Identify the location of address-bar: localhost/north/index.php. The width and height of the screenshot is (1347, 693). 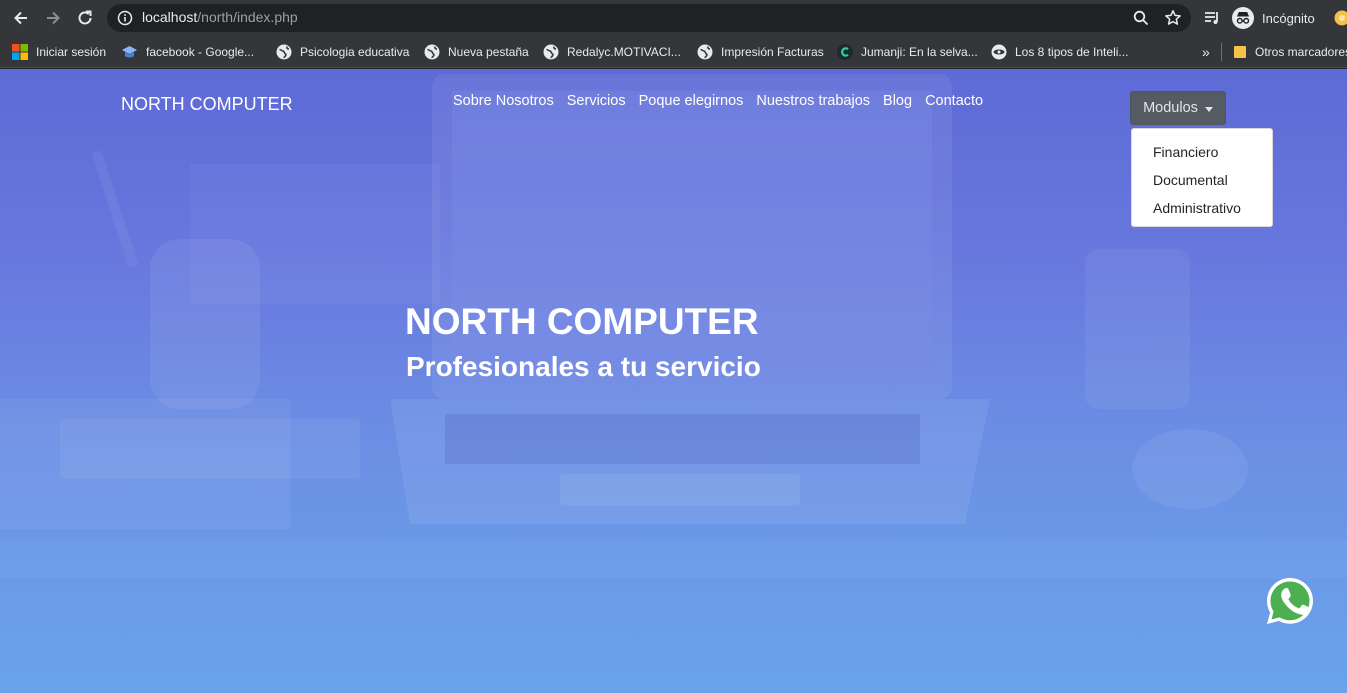
(649, 18).